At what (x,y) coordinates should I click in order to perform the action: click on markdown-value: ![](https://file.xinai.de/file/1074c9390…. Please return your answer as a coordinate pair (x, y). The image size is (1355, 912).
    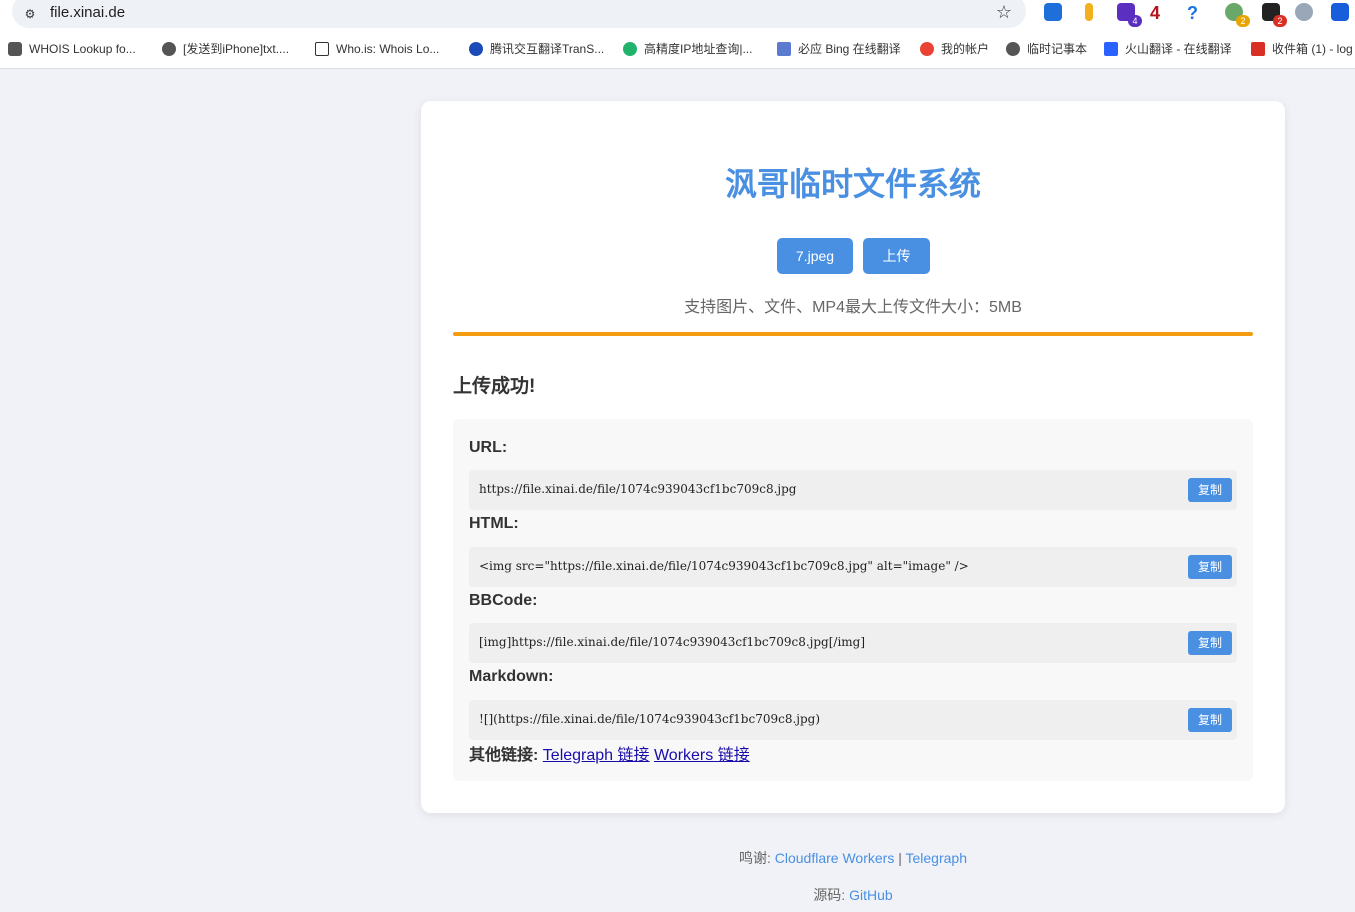
    Looking at the image, I should click on (649, 719).